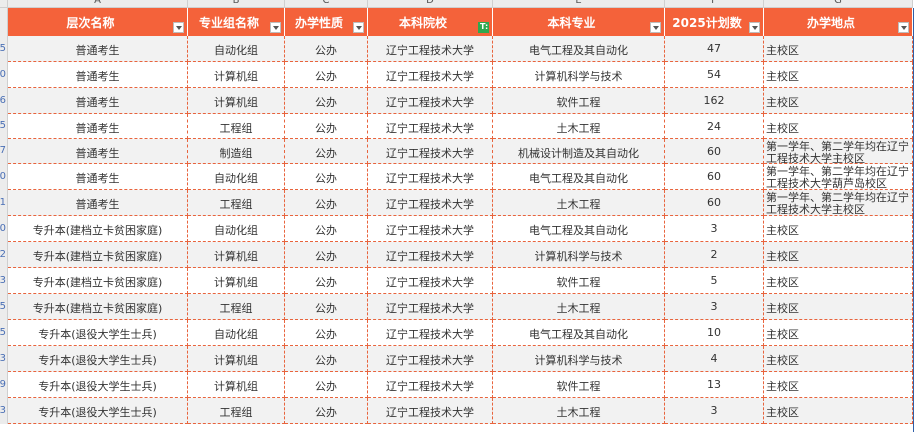 The width and height of the screenshot is (916, 432). What do you see at coordinates (326, 22) in the screenshot?
I see `header-cell-c: 办学性质` at bounding box center [326, 22].